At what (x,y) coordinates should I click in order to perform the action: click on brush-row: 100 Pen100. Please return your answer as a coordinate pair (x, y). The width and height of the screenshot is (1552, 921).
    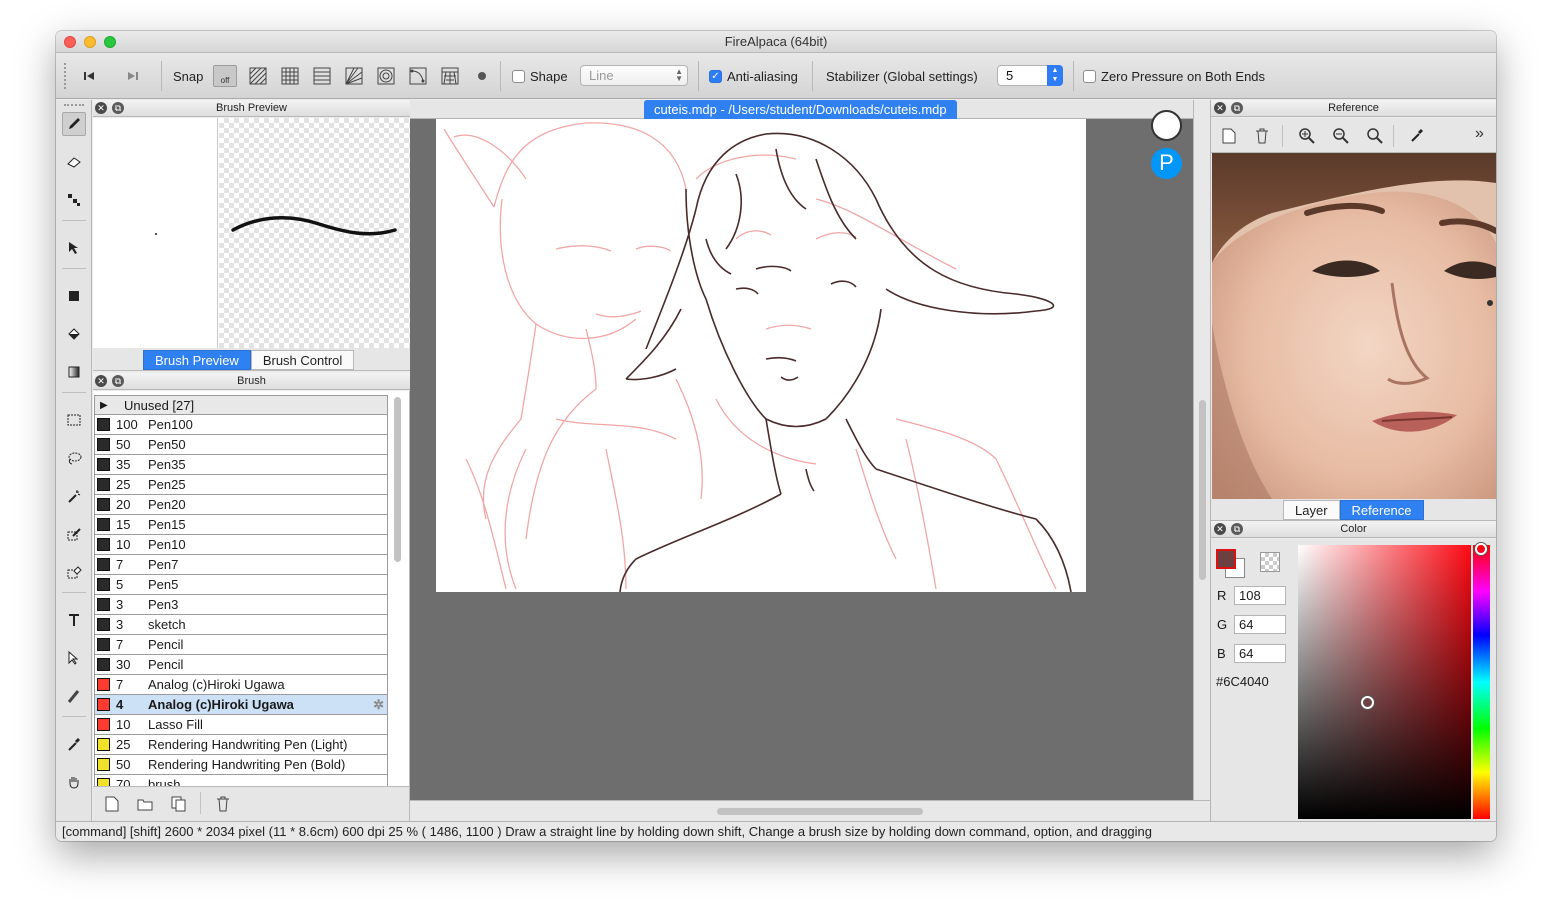
    Looking at the image, I should click on (241, 425).